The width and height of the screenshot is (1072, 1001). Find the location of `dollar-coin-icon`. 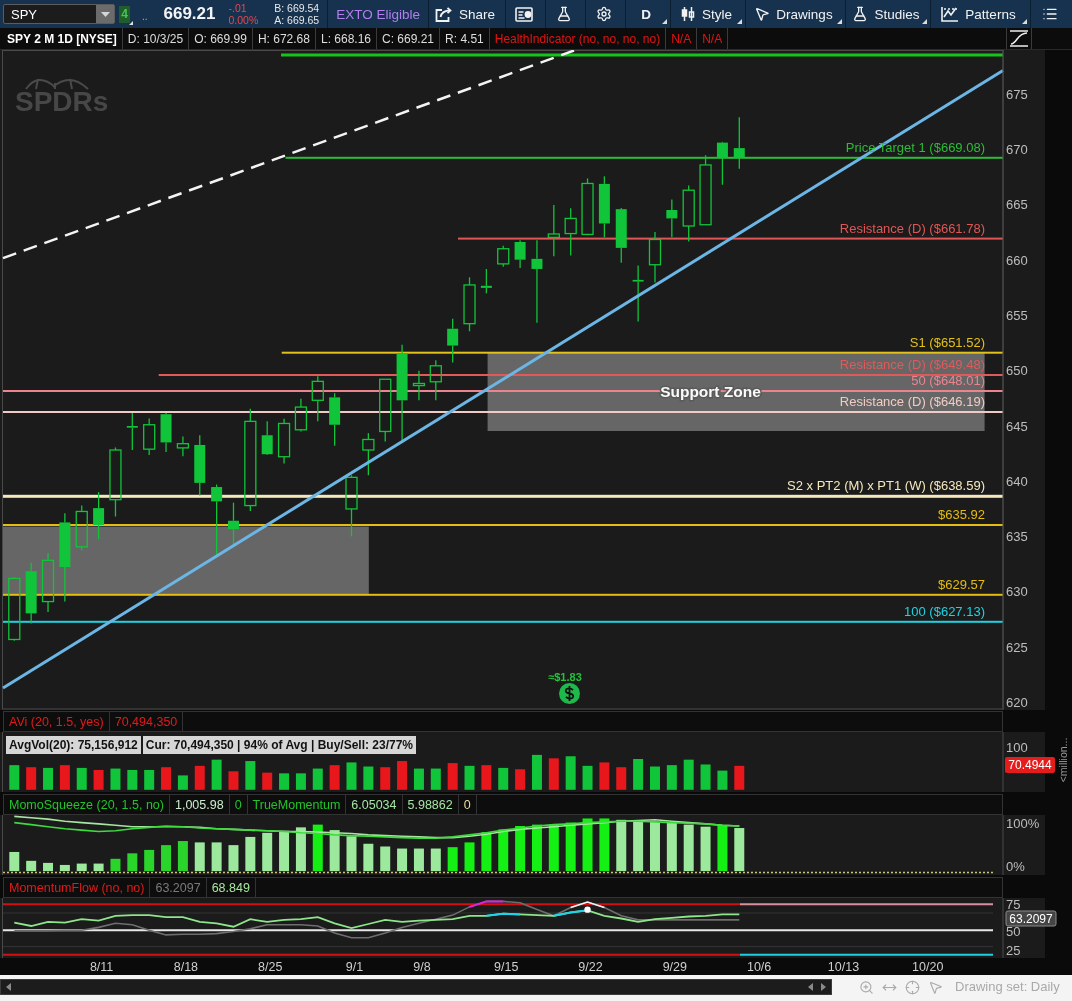

dollar-coin-icon is located at coordinates (569, 693).